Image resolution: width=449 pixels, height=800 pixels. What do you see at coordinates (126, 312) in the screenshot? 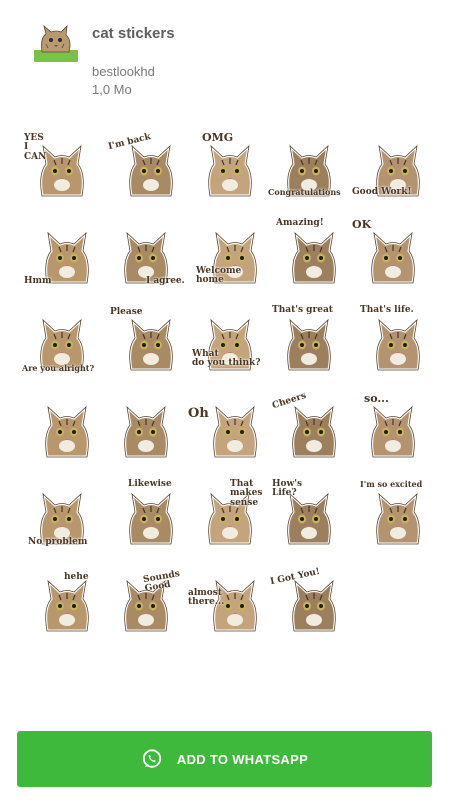
I see `sticker-caption: Please` at bounding box center [126, 312].